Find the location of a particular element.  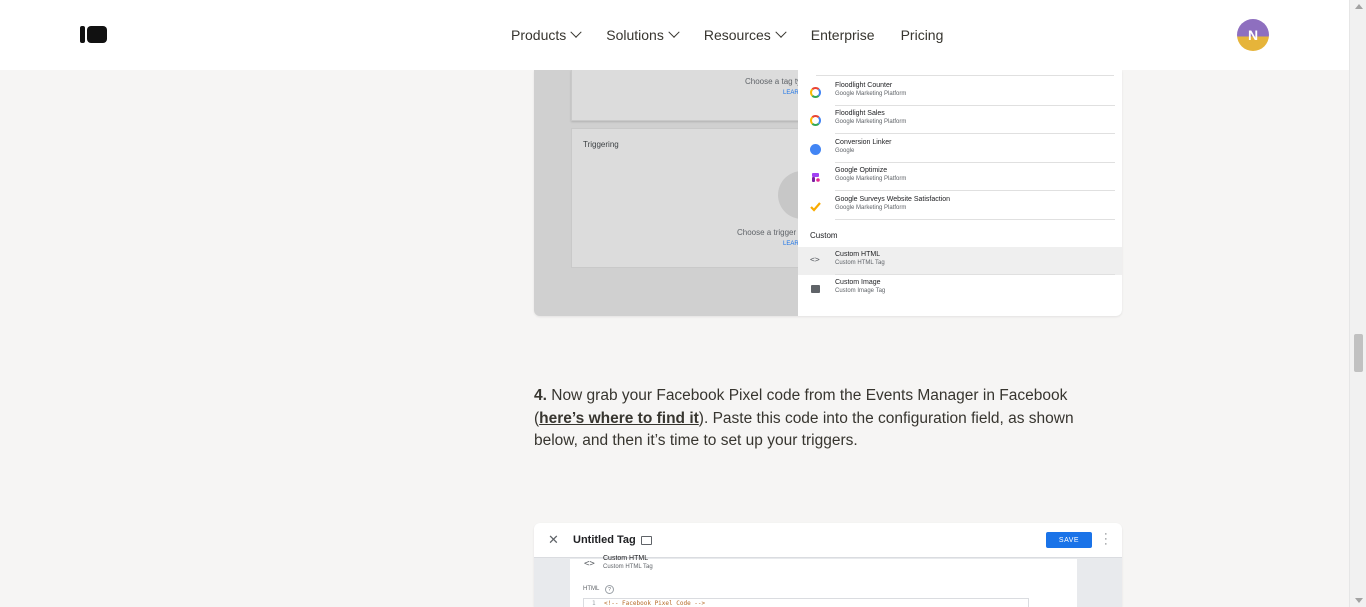

image-icon is located at coordinates (815, 289).